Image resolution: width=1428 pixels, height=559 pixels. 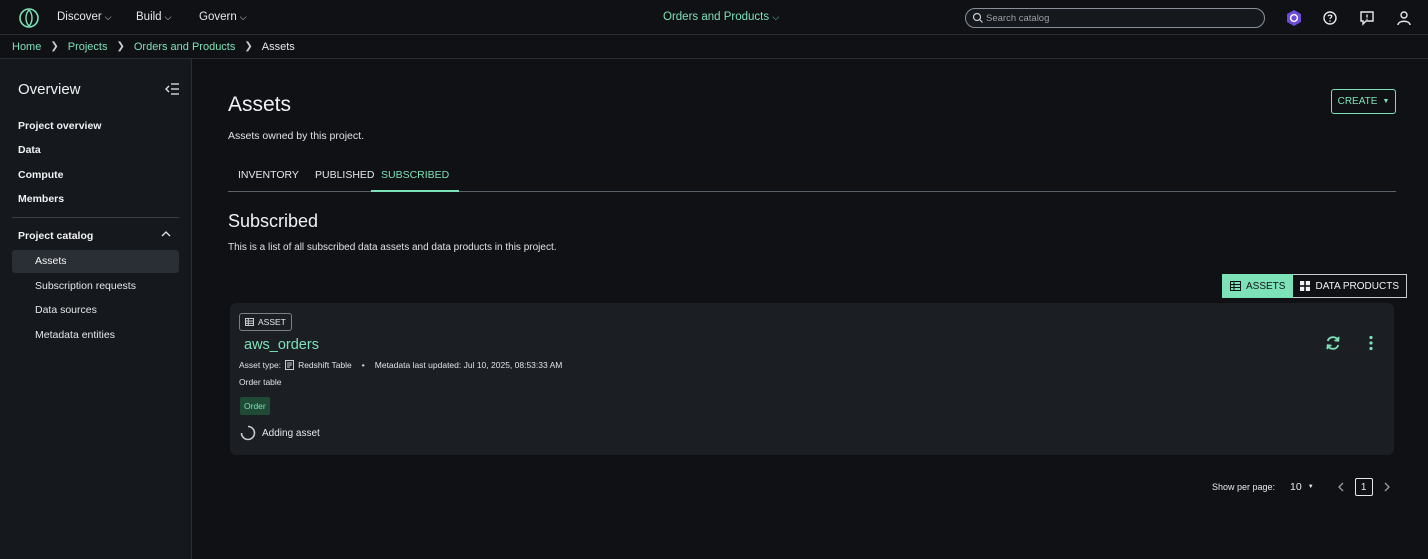 What do you see at coordinates (273, 221) in the screenshot?
I see `section-title: Subscribed` at bounding box center [273, 221].